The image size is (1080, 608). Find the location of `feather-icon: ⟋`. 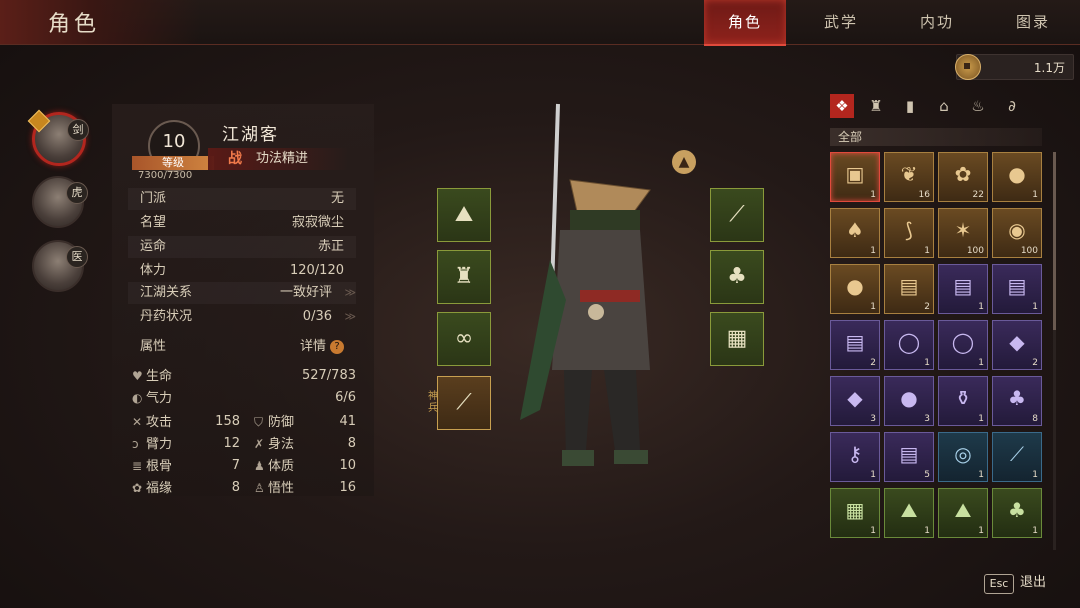

feather-icon: ⟋ is located at coordinates (1017, 454).